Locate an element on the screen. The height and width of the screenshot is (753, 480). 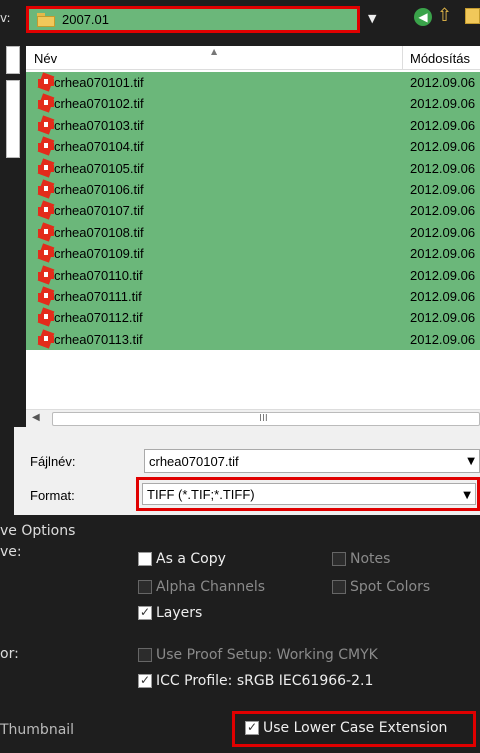
format-dropdown: TIFF (*.TIF;*.TIFF) ▼ is located at coordinates (308, 494).